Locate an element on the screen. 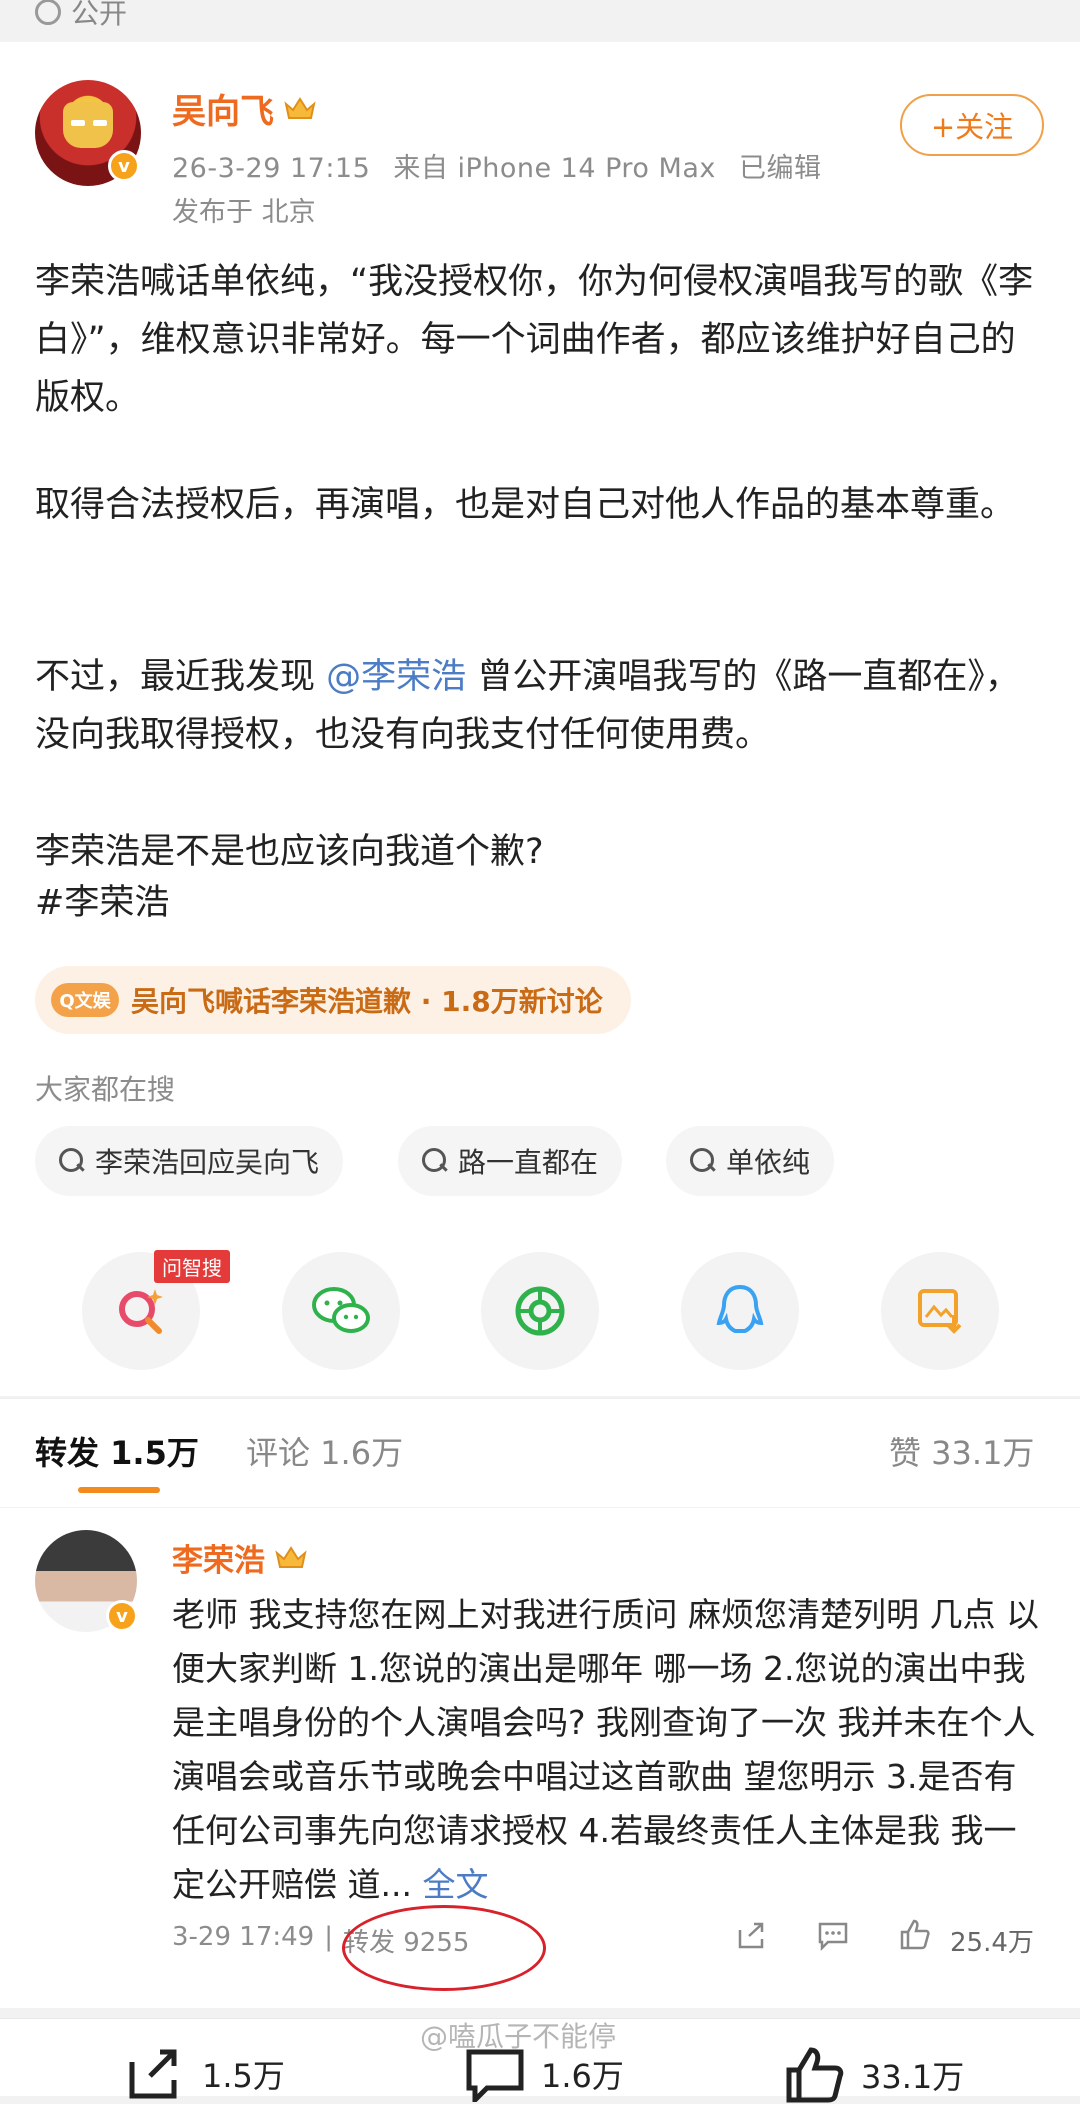  search-chip-label: 单依纯 is located at coordinates (768, 1162).